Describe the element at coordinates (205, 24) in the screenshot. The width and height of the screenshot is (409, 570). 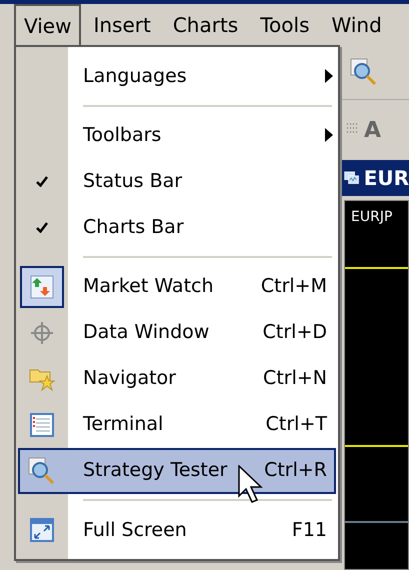
I see `menu-item: Charts` at that location.